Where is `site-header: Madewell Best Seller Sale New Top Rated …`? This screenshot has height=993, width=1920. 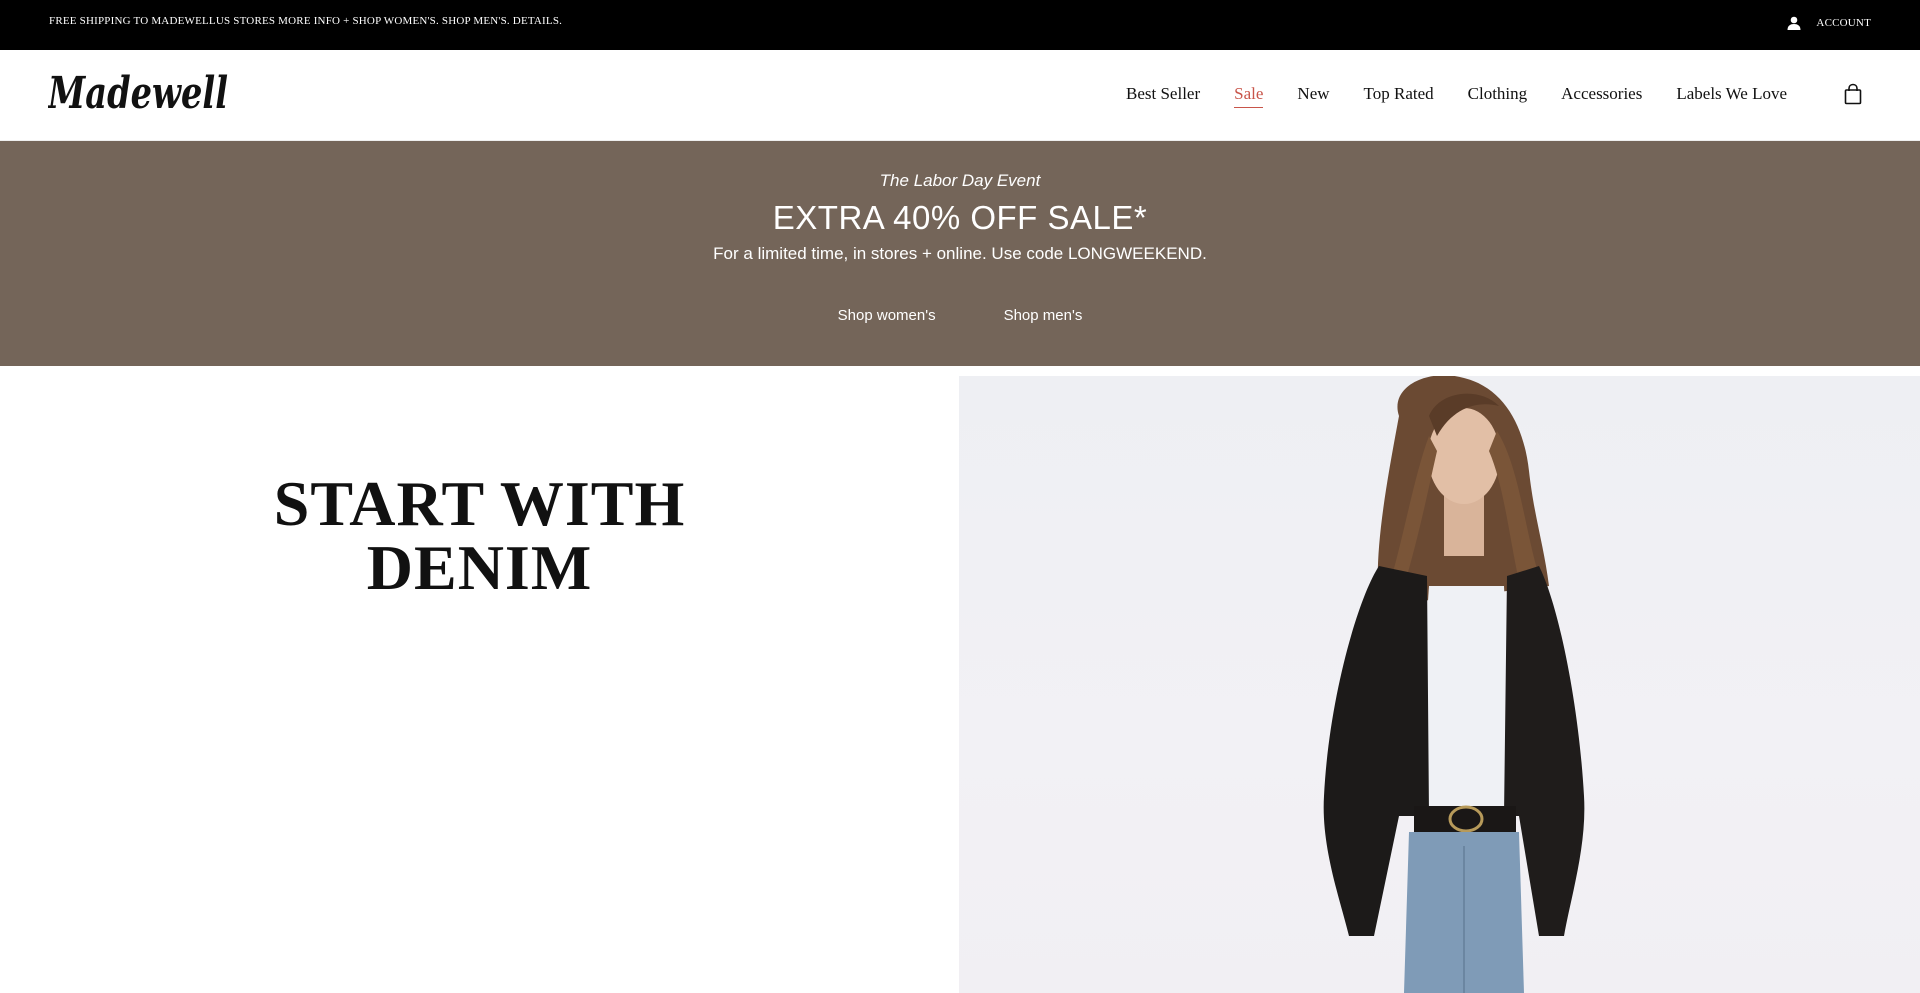
site-header: Madewell Best Seller Sale New Top Rated … is located at coordinates (960, 95).